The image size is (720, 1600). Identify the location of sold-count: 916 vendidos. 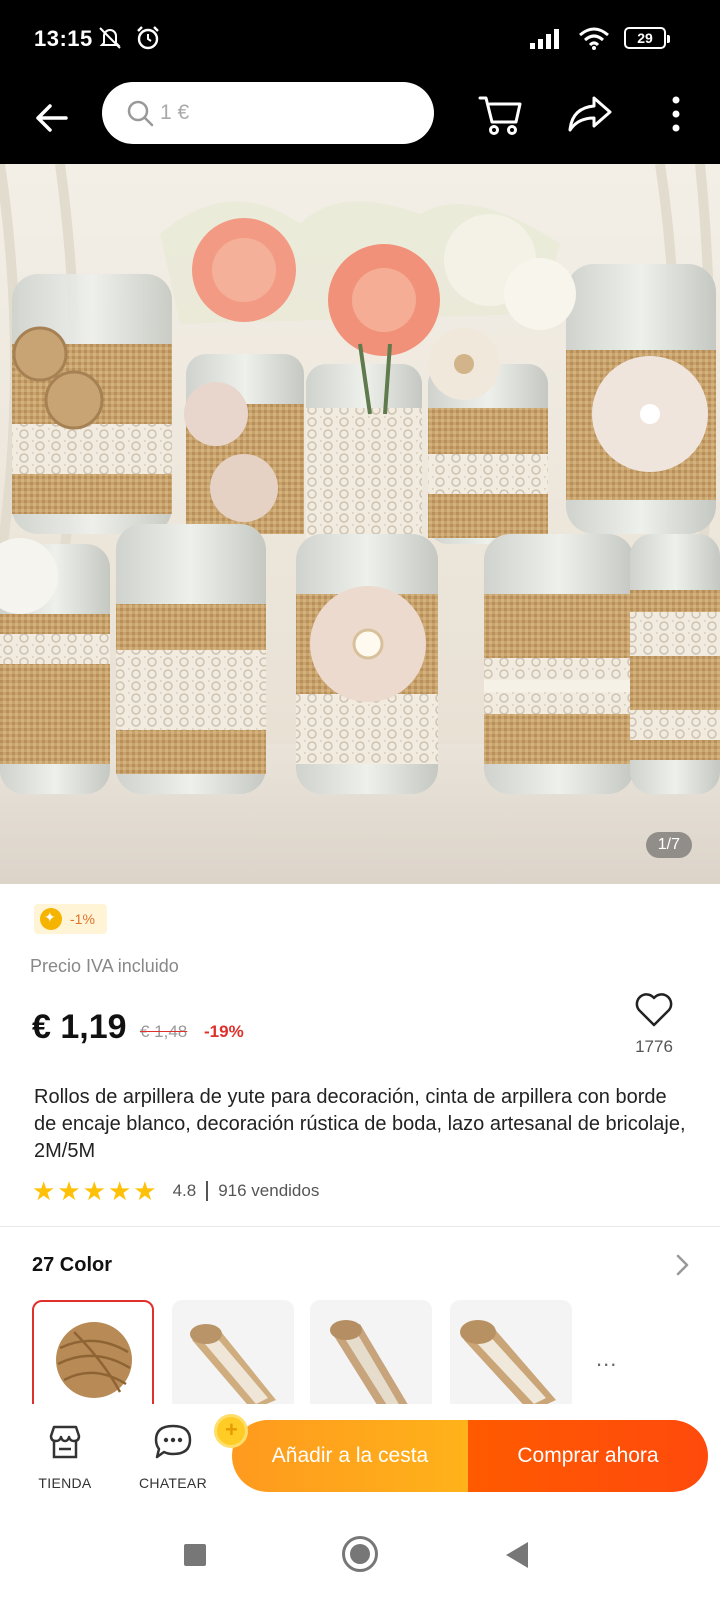
(269, 1190).